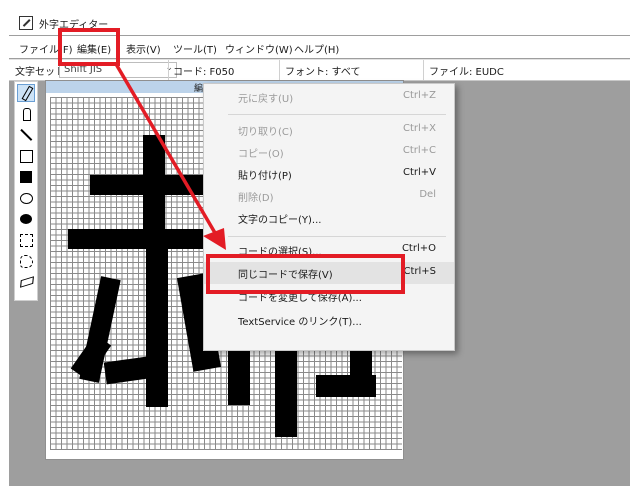 The width and height of the screenshot is (630, 486). I want to click on annotation-arrow, so click(170, 156).